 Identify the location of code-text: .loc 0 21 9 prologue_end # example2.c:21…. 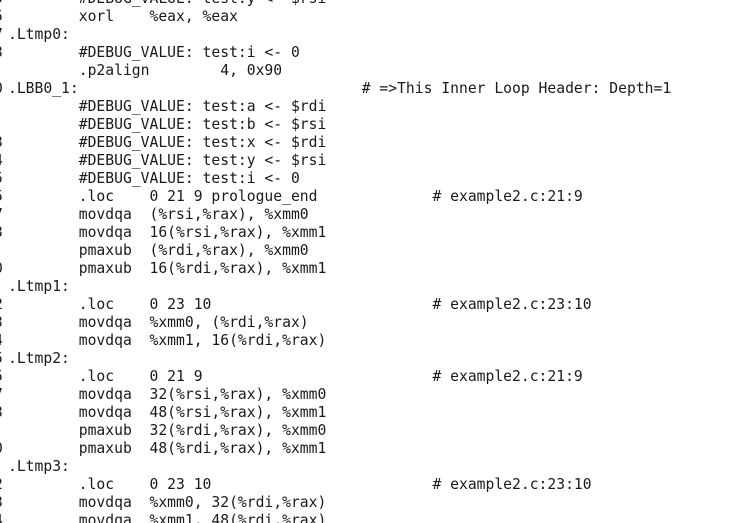
(295, 196).